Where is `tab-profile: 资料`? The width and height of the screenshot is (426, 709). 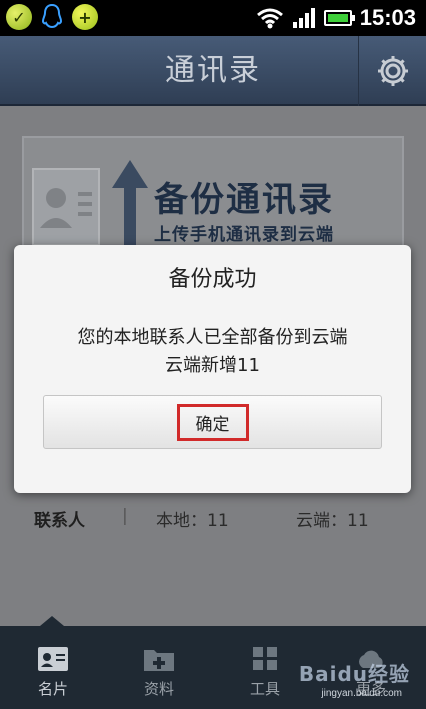
tab-profile: 资料 is located at coordinates (159, 667).